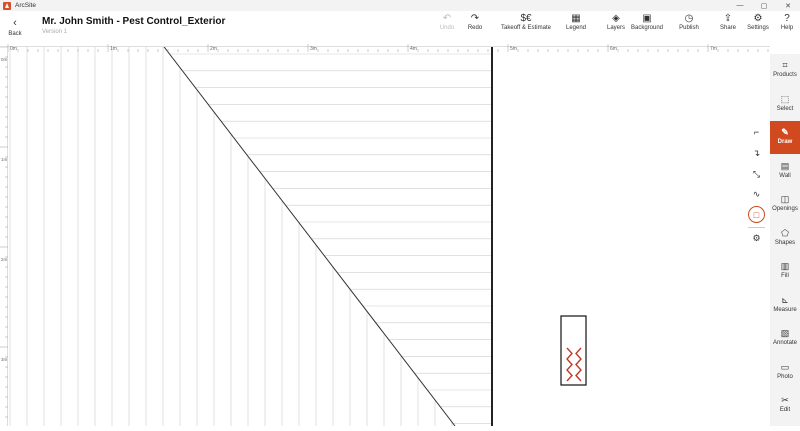 The width and height of the screenshot is (800, 431). What do you see at coordinates (13, 49) in the screenshot?
I see `ruler-top-label: 0m` at bounding box center [13, 49].